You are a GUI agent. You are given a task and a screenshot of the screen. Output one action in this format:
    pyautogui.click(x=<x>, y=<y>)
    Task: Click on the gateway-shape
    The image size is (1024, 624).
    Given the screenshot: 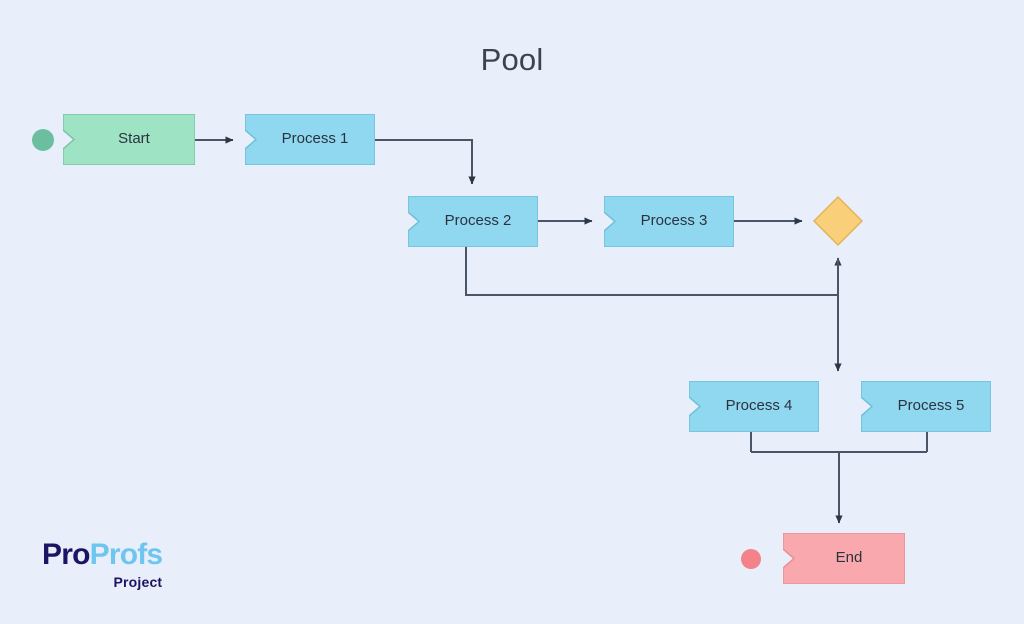 What is the action you would take?
    pyautogui.click(x=838, y=221)
    